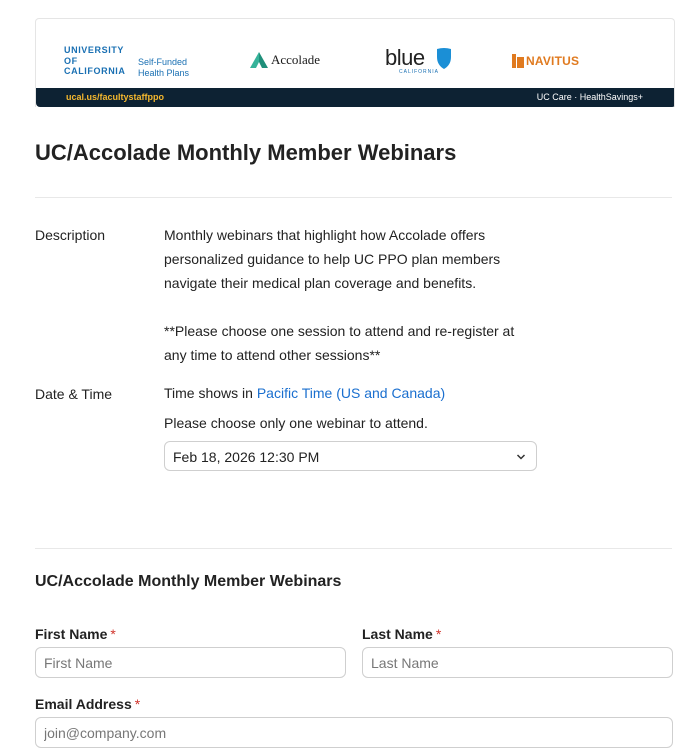 The height and width of the screenshot is (748, 695). What do you see at coordinates (71, 60) in the screenshot?
I see `uc-logo-line-2: OF` at bounding box center [71, 60].